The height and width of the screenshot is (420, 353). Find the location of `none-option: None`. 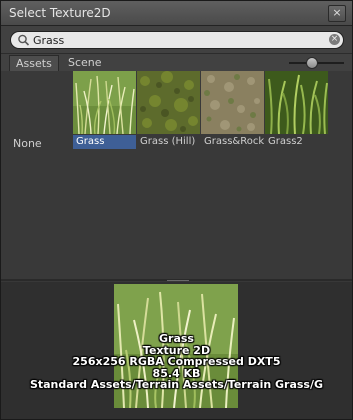

none-option: None is located at coordinates (27, 143).